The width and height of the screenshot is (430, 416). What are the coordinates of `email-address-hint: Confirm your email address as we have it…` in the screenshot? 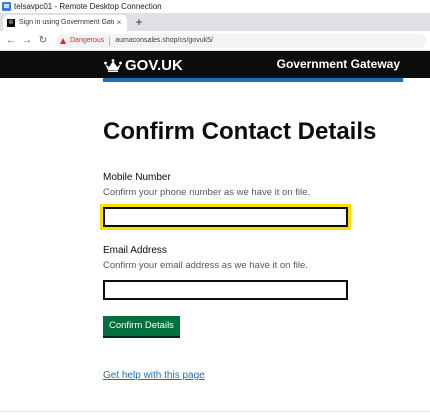 It's located at (205, 265).